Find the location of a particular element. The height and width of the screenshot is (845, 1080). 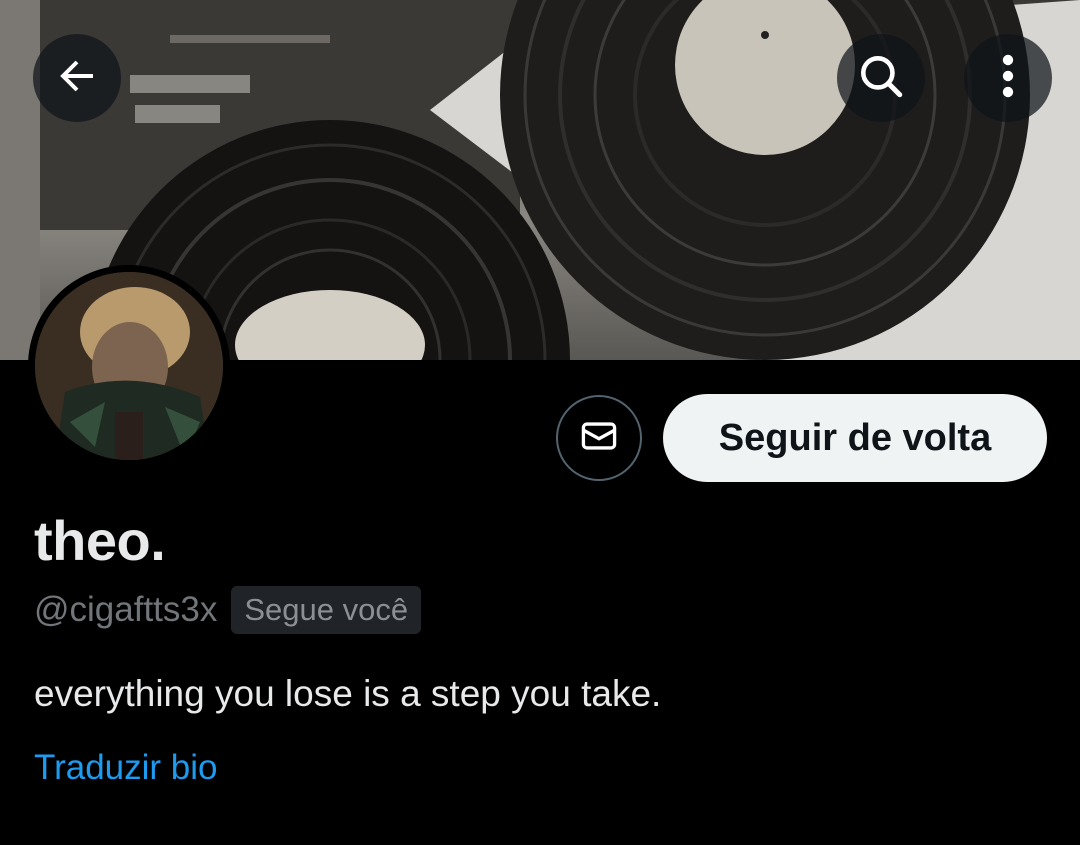

arrow-left-icon is located at coordinates (77, 78).